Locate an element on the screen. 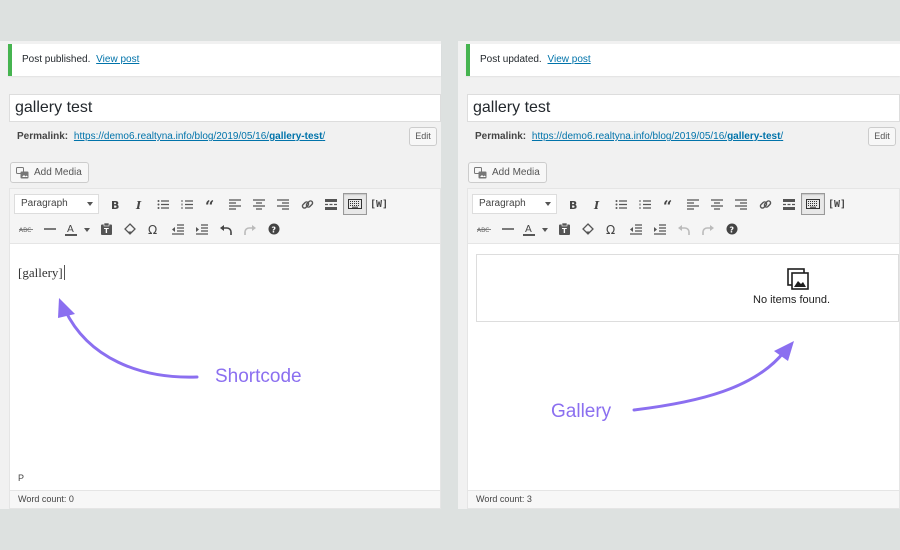 The width and height of the screenshot is (900, 550). strikethrough-icon: ABC is located at coordinates (26, 230).